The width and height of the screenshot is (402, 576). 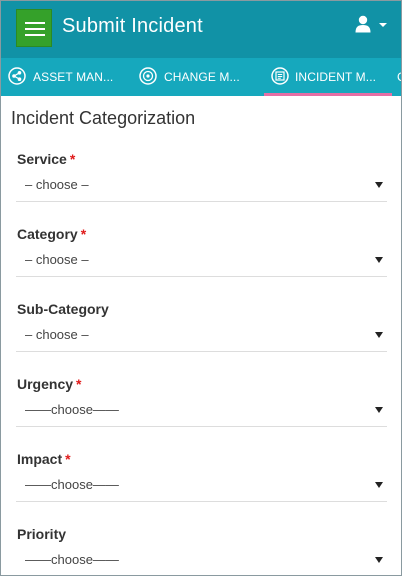 I want to click on service-field: Service * – choose –, so click(x=201, y=188).